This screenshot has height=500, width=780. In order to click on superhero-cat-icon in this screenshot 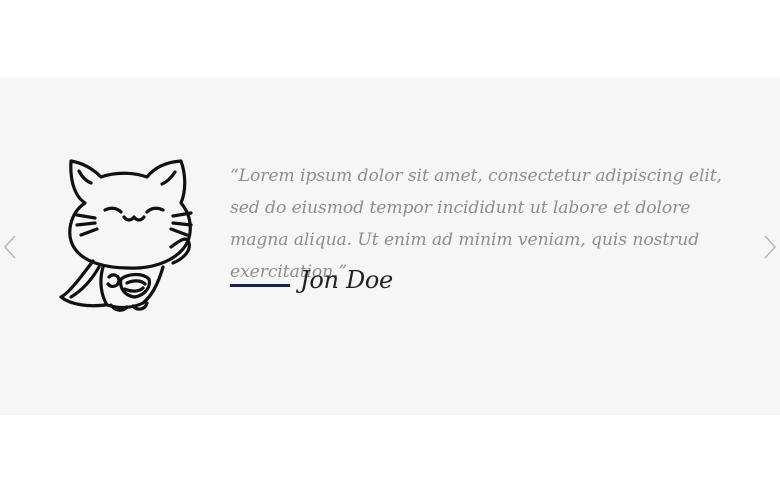, I will do `click(126, 234)`.